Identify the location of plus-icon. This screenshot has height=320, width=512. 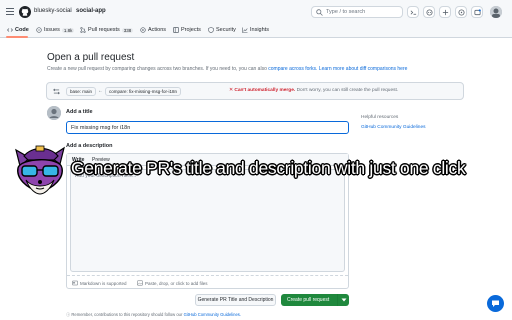
(445, 12).